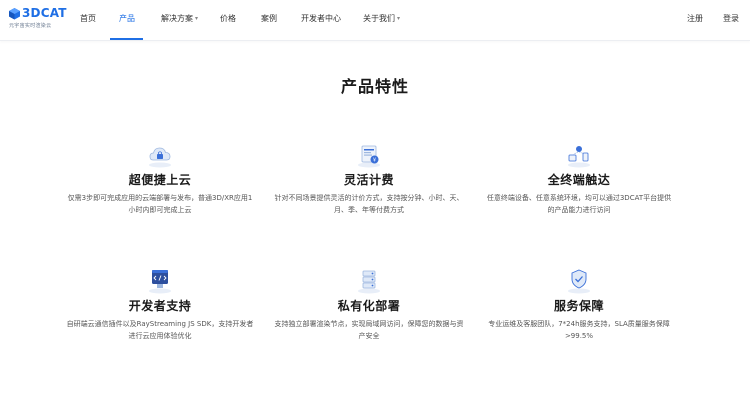 Image resolution: width=750 pixels, height=402 pixels. What do you see at coordinates (44, 13) in the screenshot?
I see `brand-name: 3DCAT` at bounding box center [44, 13].